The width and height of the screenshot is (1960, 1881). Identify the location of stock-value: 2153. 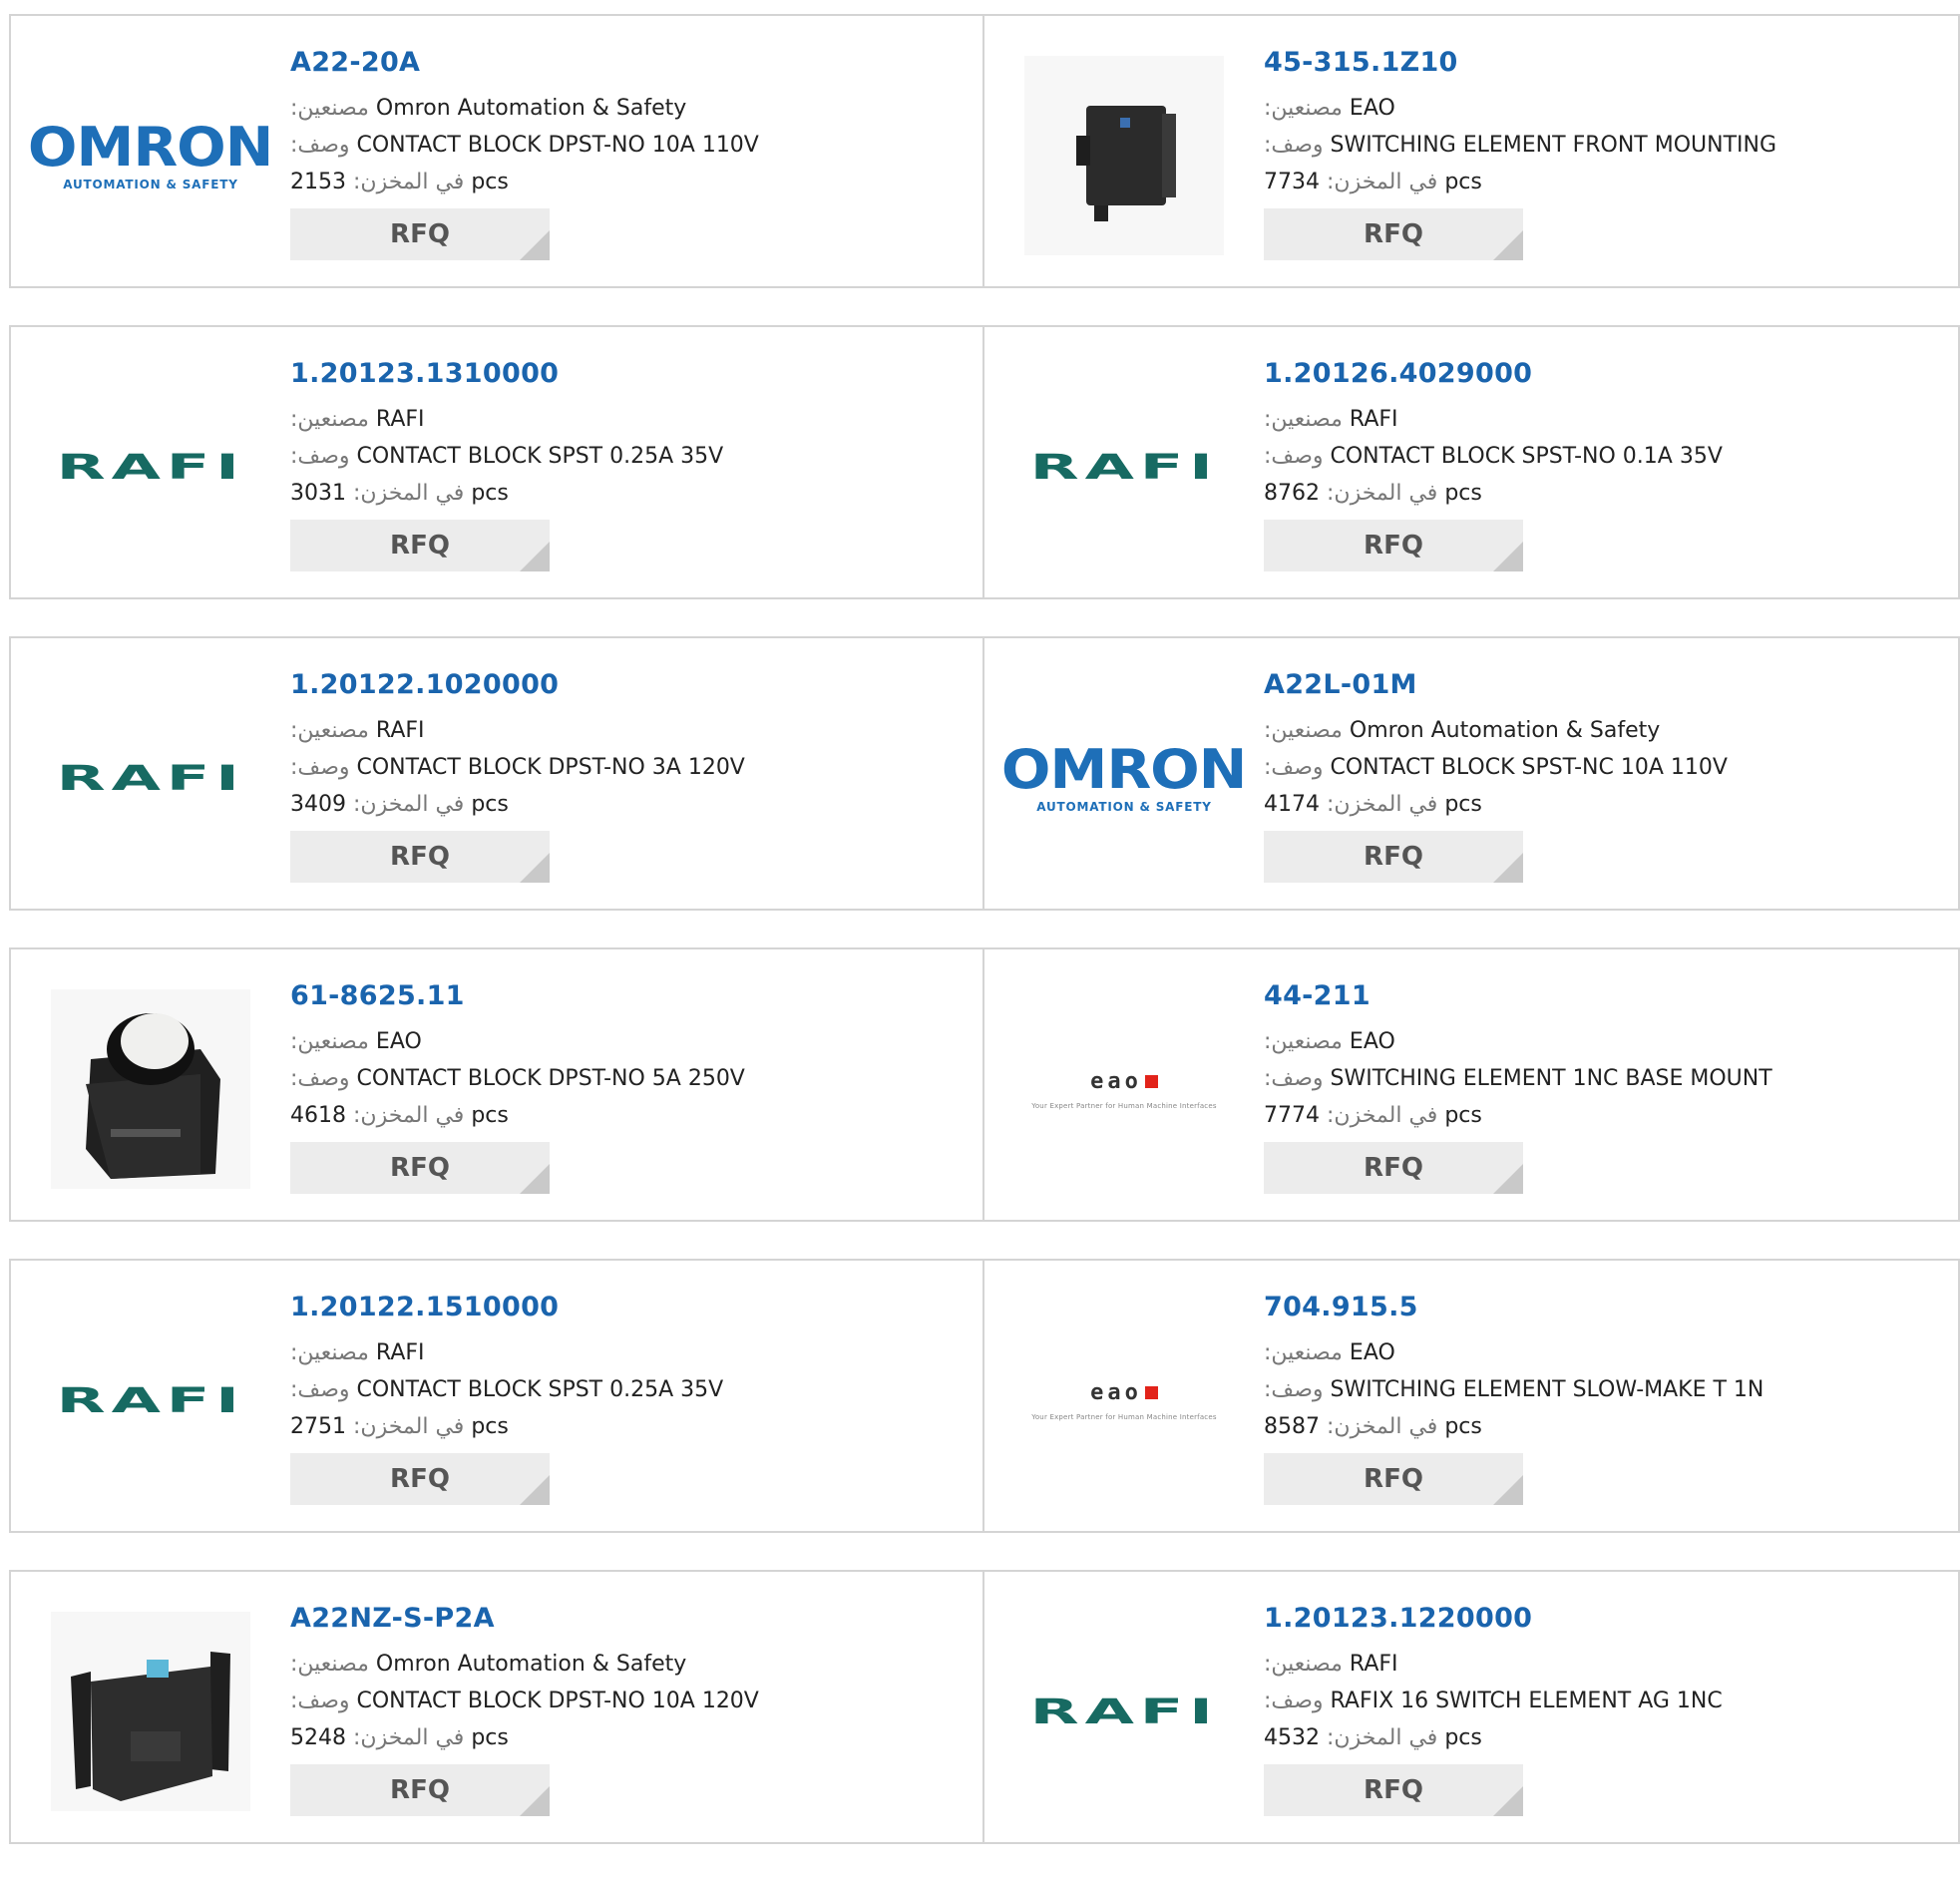
(318, 182).